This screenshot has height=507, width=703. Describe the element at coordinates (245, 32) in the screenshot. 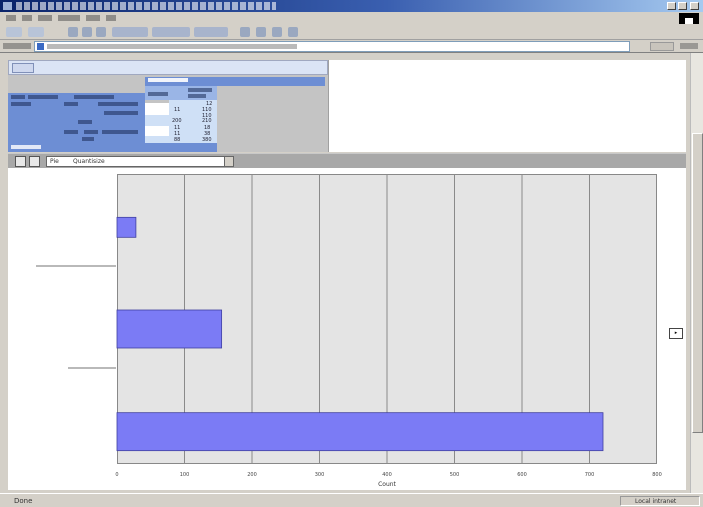

I see `mail-icon` at that location.